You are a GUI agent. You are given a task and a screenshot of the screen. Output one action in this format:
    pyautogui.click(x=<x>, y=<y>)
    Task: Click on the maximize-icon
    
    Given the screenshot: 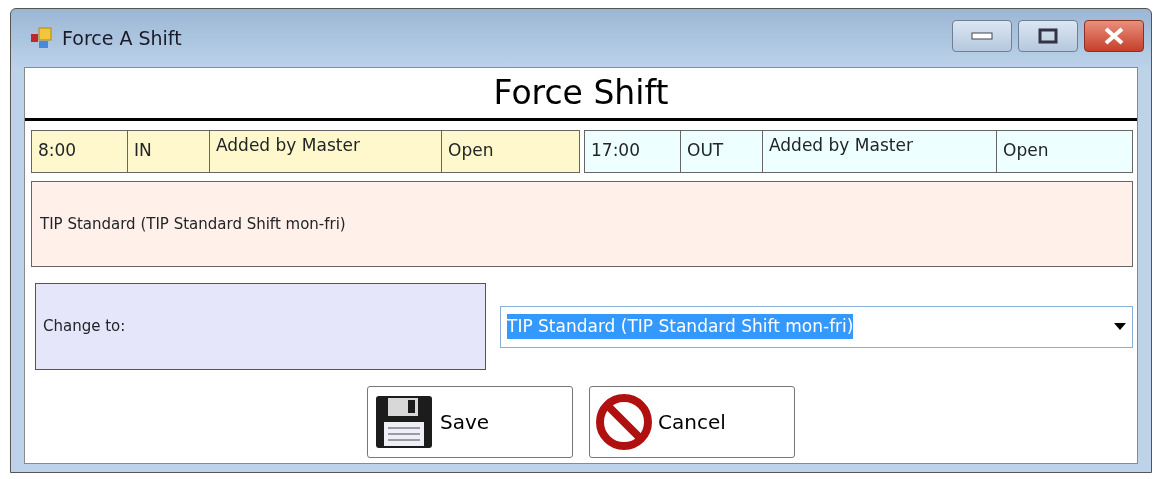 What is the action you would take?
    pyautogui.click(x=1048, y=36)
    